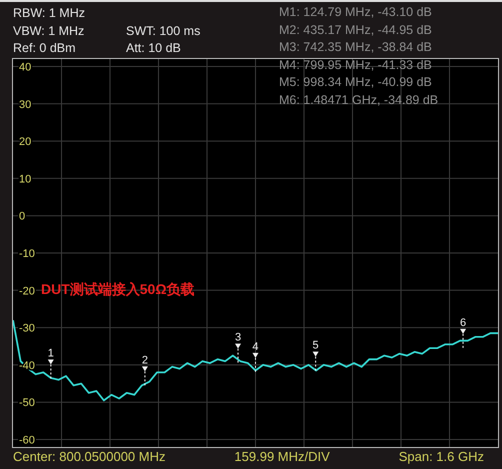 The height and width of the screenshot is (469, 502). I want to click on y-axis-label: -60, so click(27, 440).